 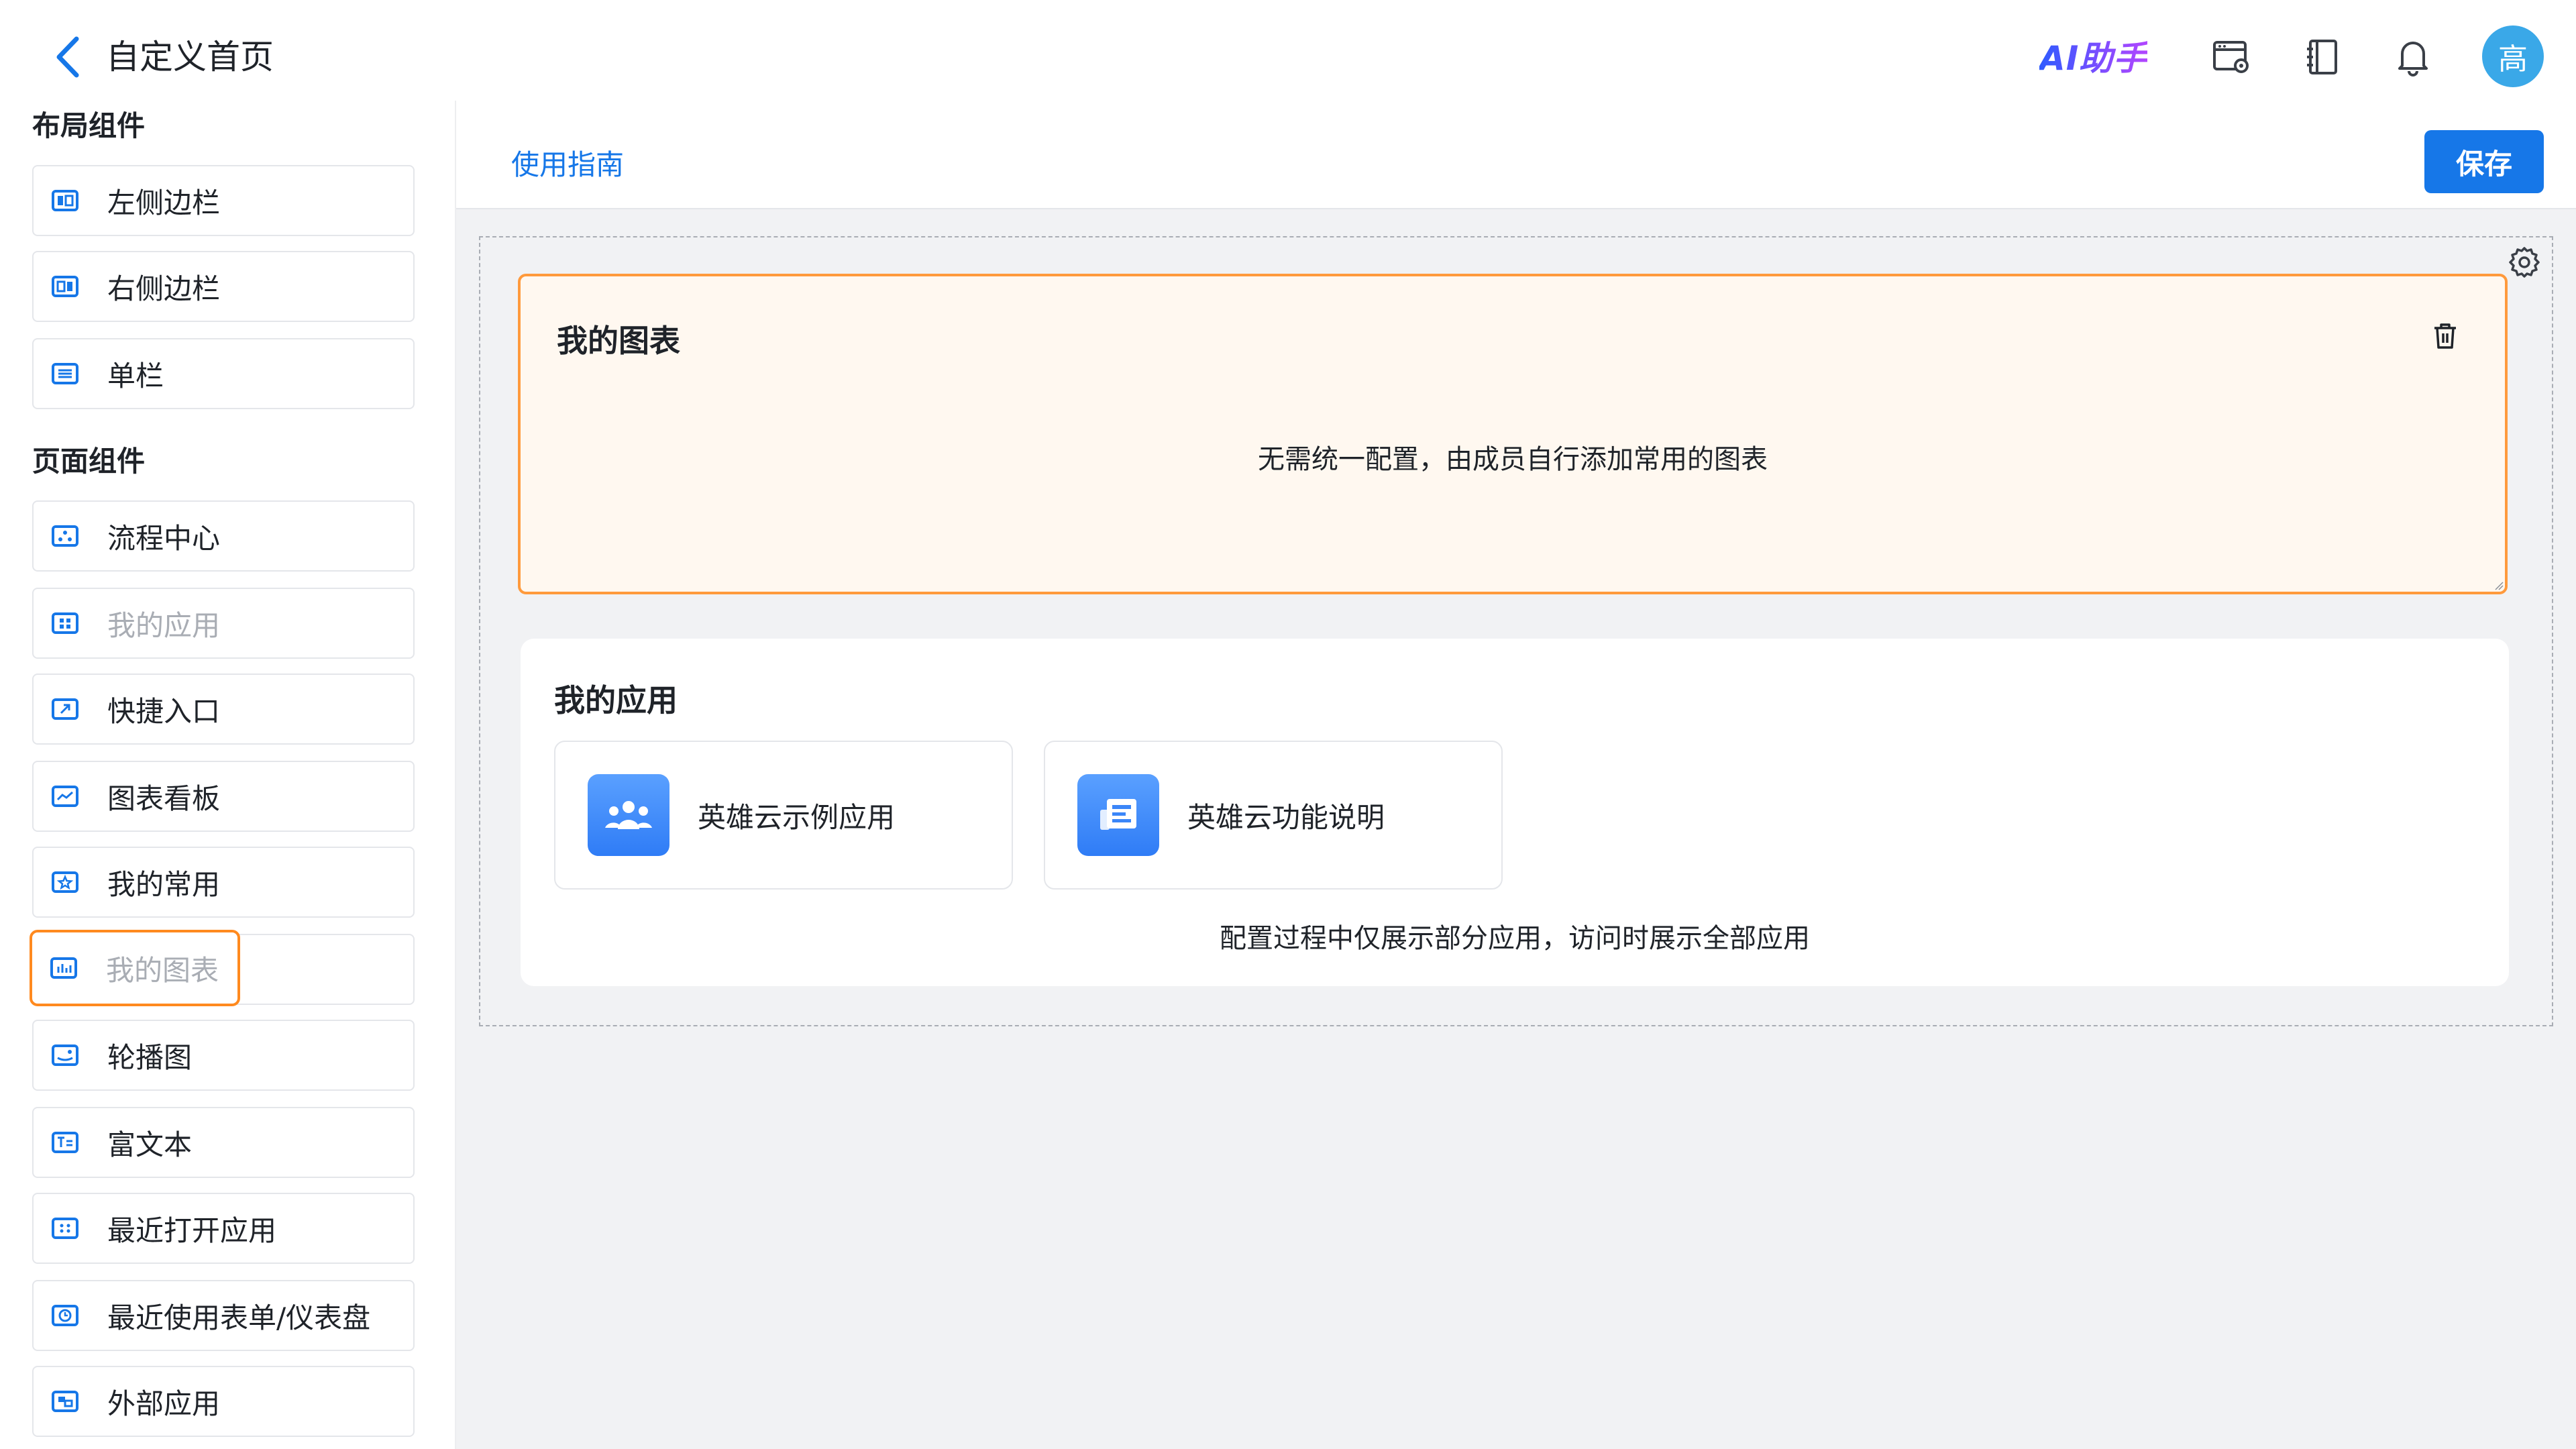 What do you see at coordinates (223, 536) in the screenshot?
I see `sidebar-item-workflow-center: 流程中心` at bounding box center [223, 536].